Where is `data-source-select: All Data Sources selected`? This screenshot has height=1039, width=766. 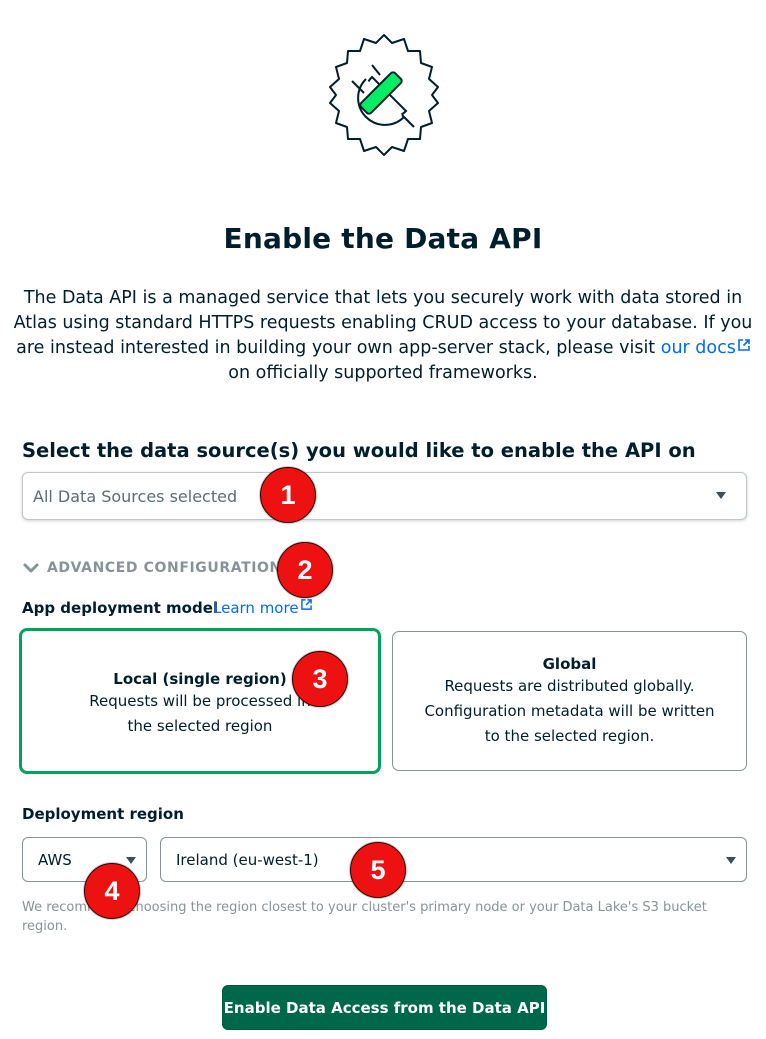 data-source-select: All Data Sources selected is located at coordinates (384, 496).